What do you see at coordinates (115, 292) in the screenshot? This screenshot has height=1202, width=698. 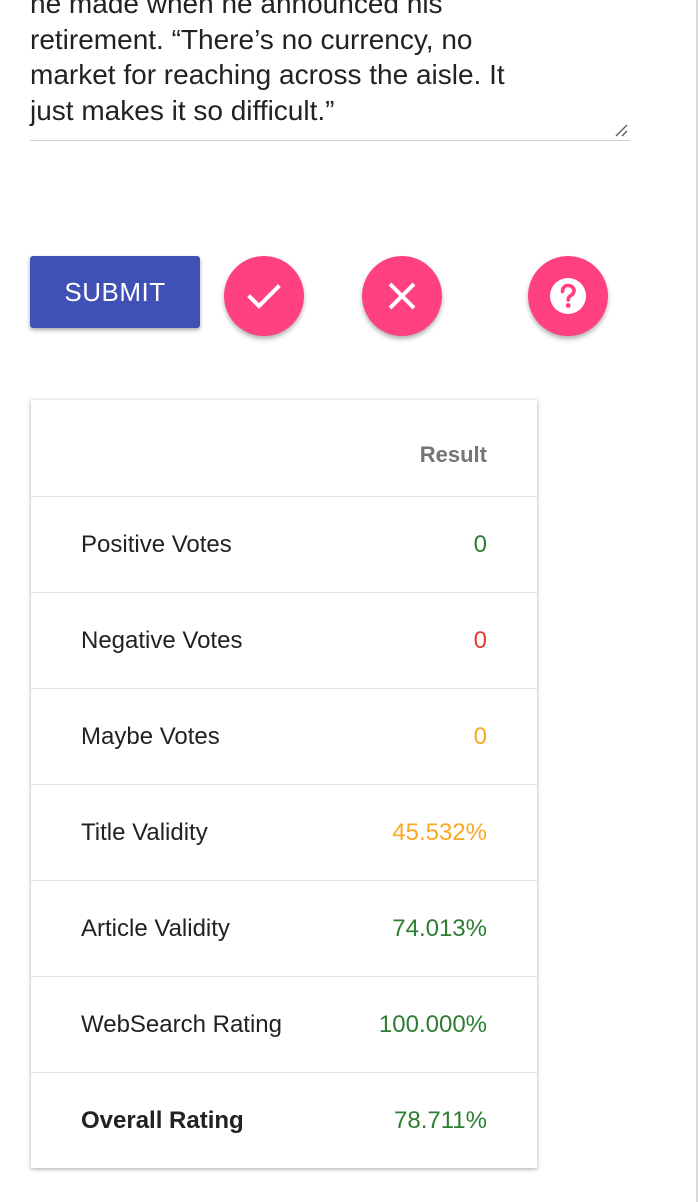 I see `submit-button: SUBMIT` at bounding box center [115, 292].